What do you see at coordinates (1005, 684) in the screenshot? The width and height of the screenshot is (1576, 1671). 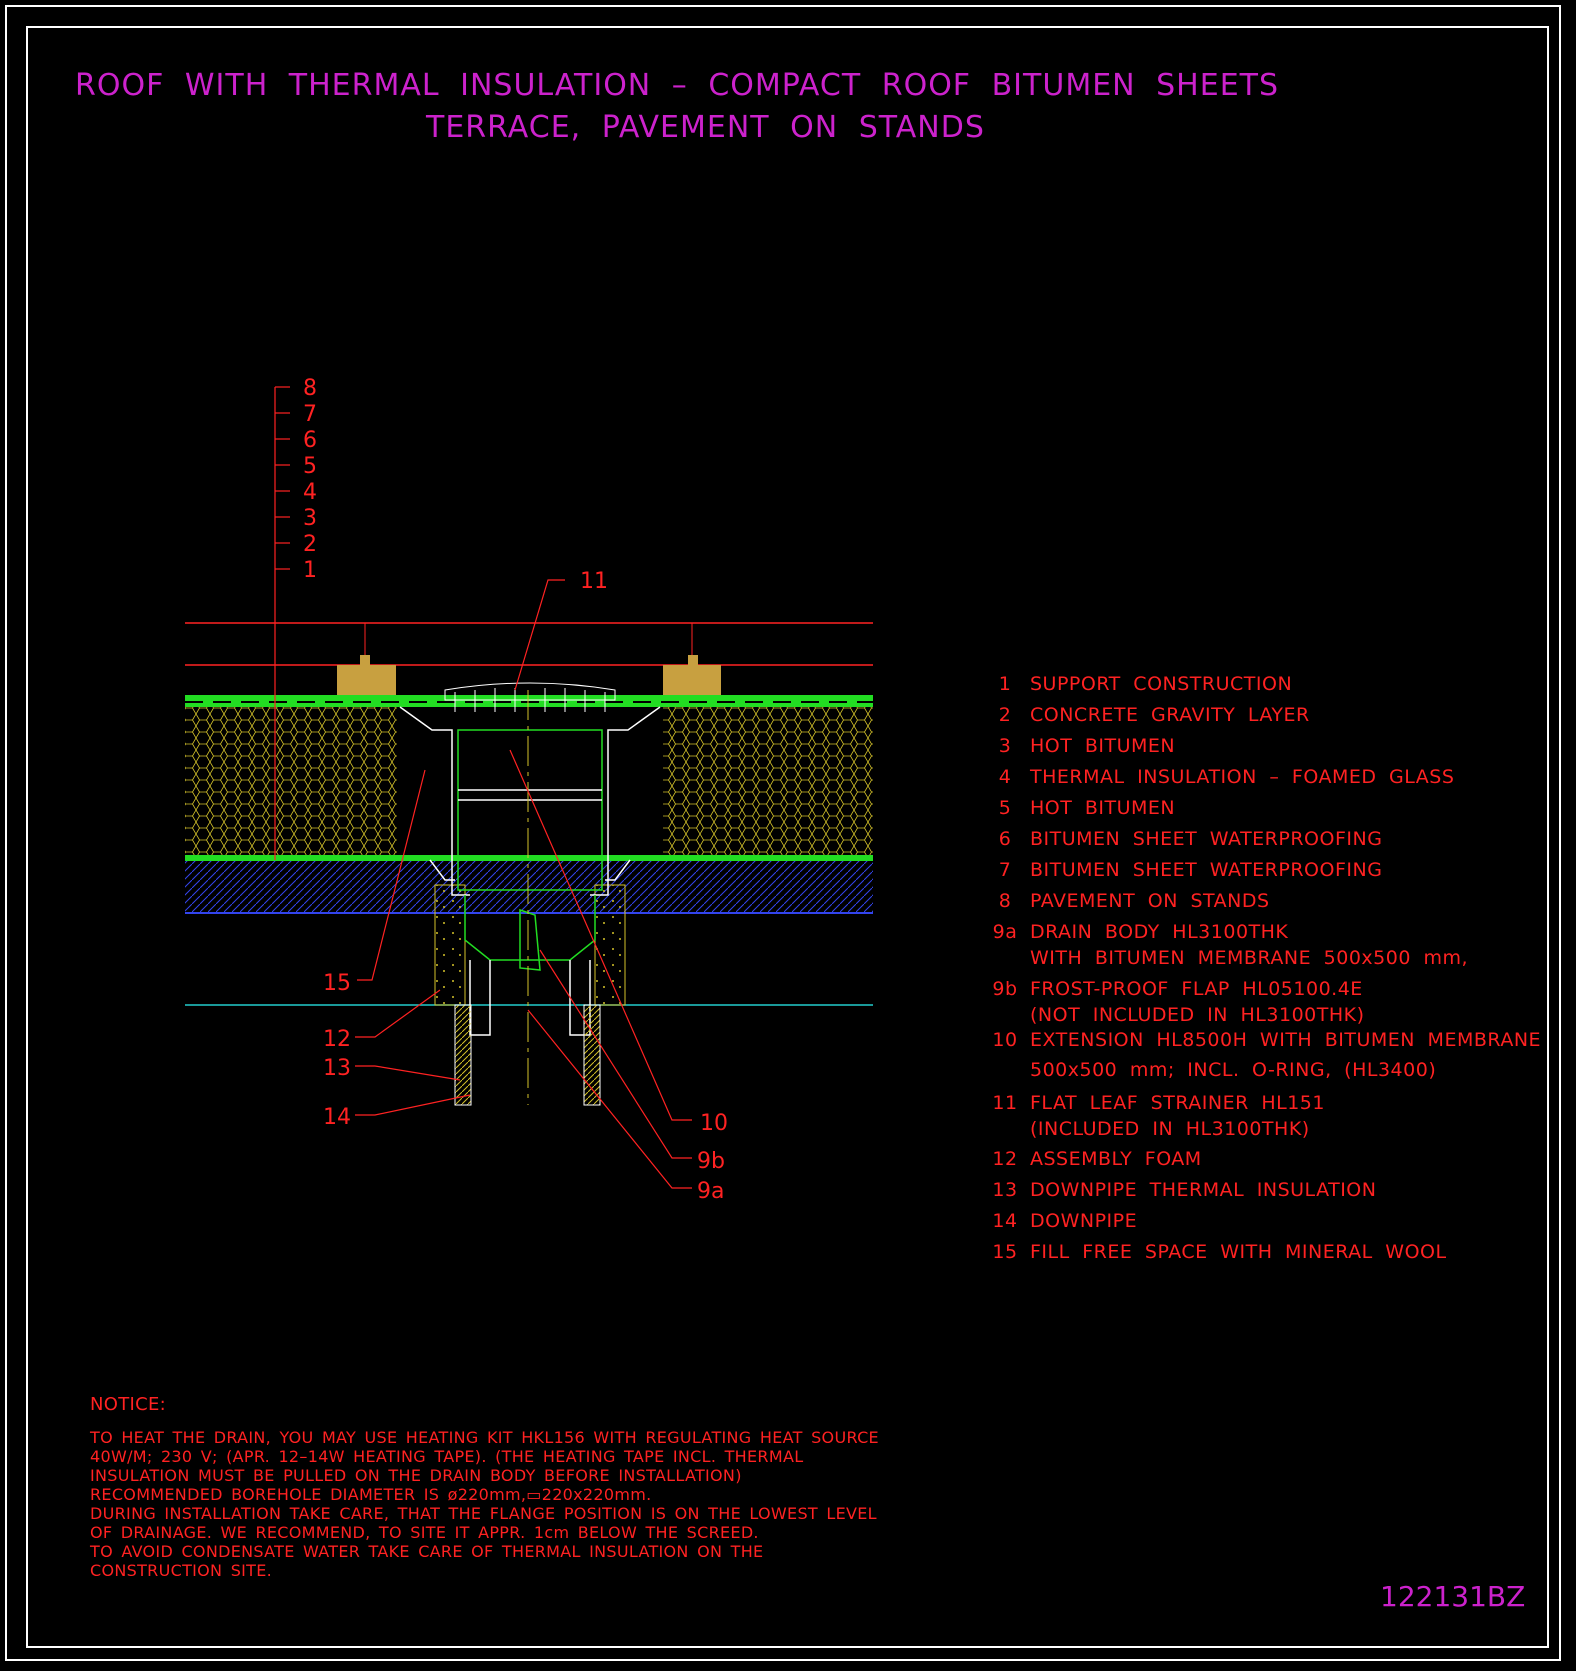 I see `legend-num: 1` at bounding box center [1005, 684].